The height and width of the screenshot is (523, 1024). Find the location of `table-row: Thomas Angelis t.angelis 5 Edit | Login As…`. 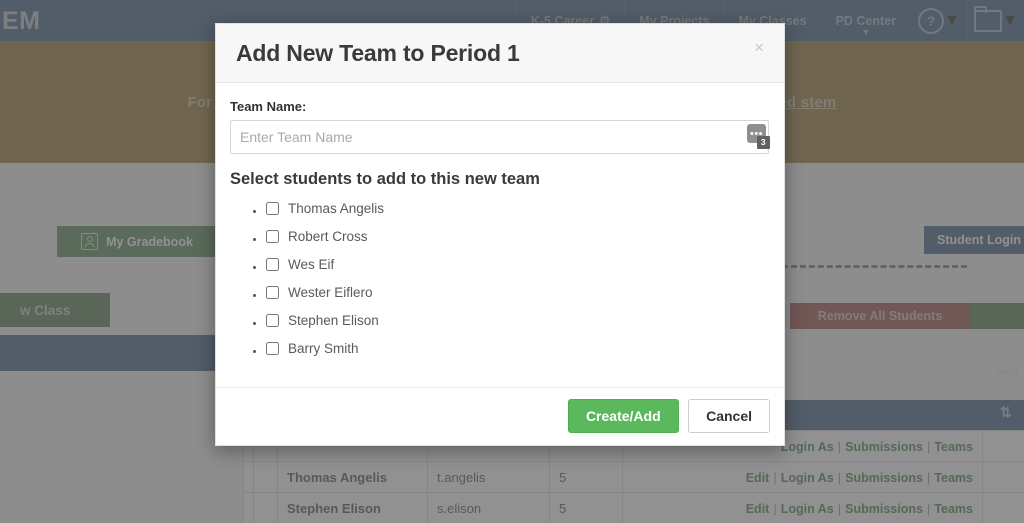

table-row: Thomas Angelis t.angelis 5 Edit | Login As… is located at coordinates (633, 477).